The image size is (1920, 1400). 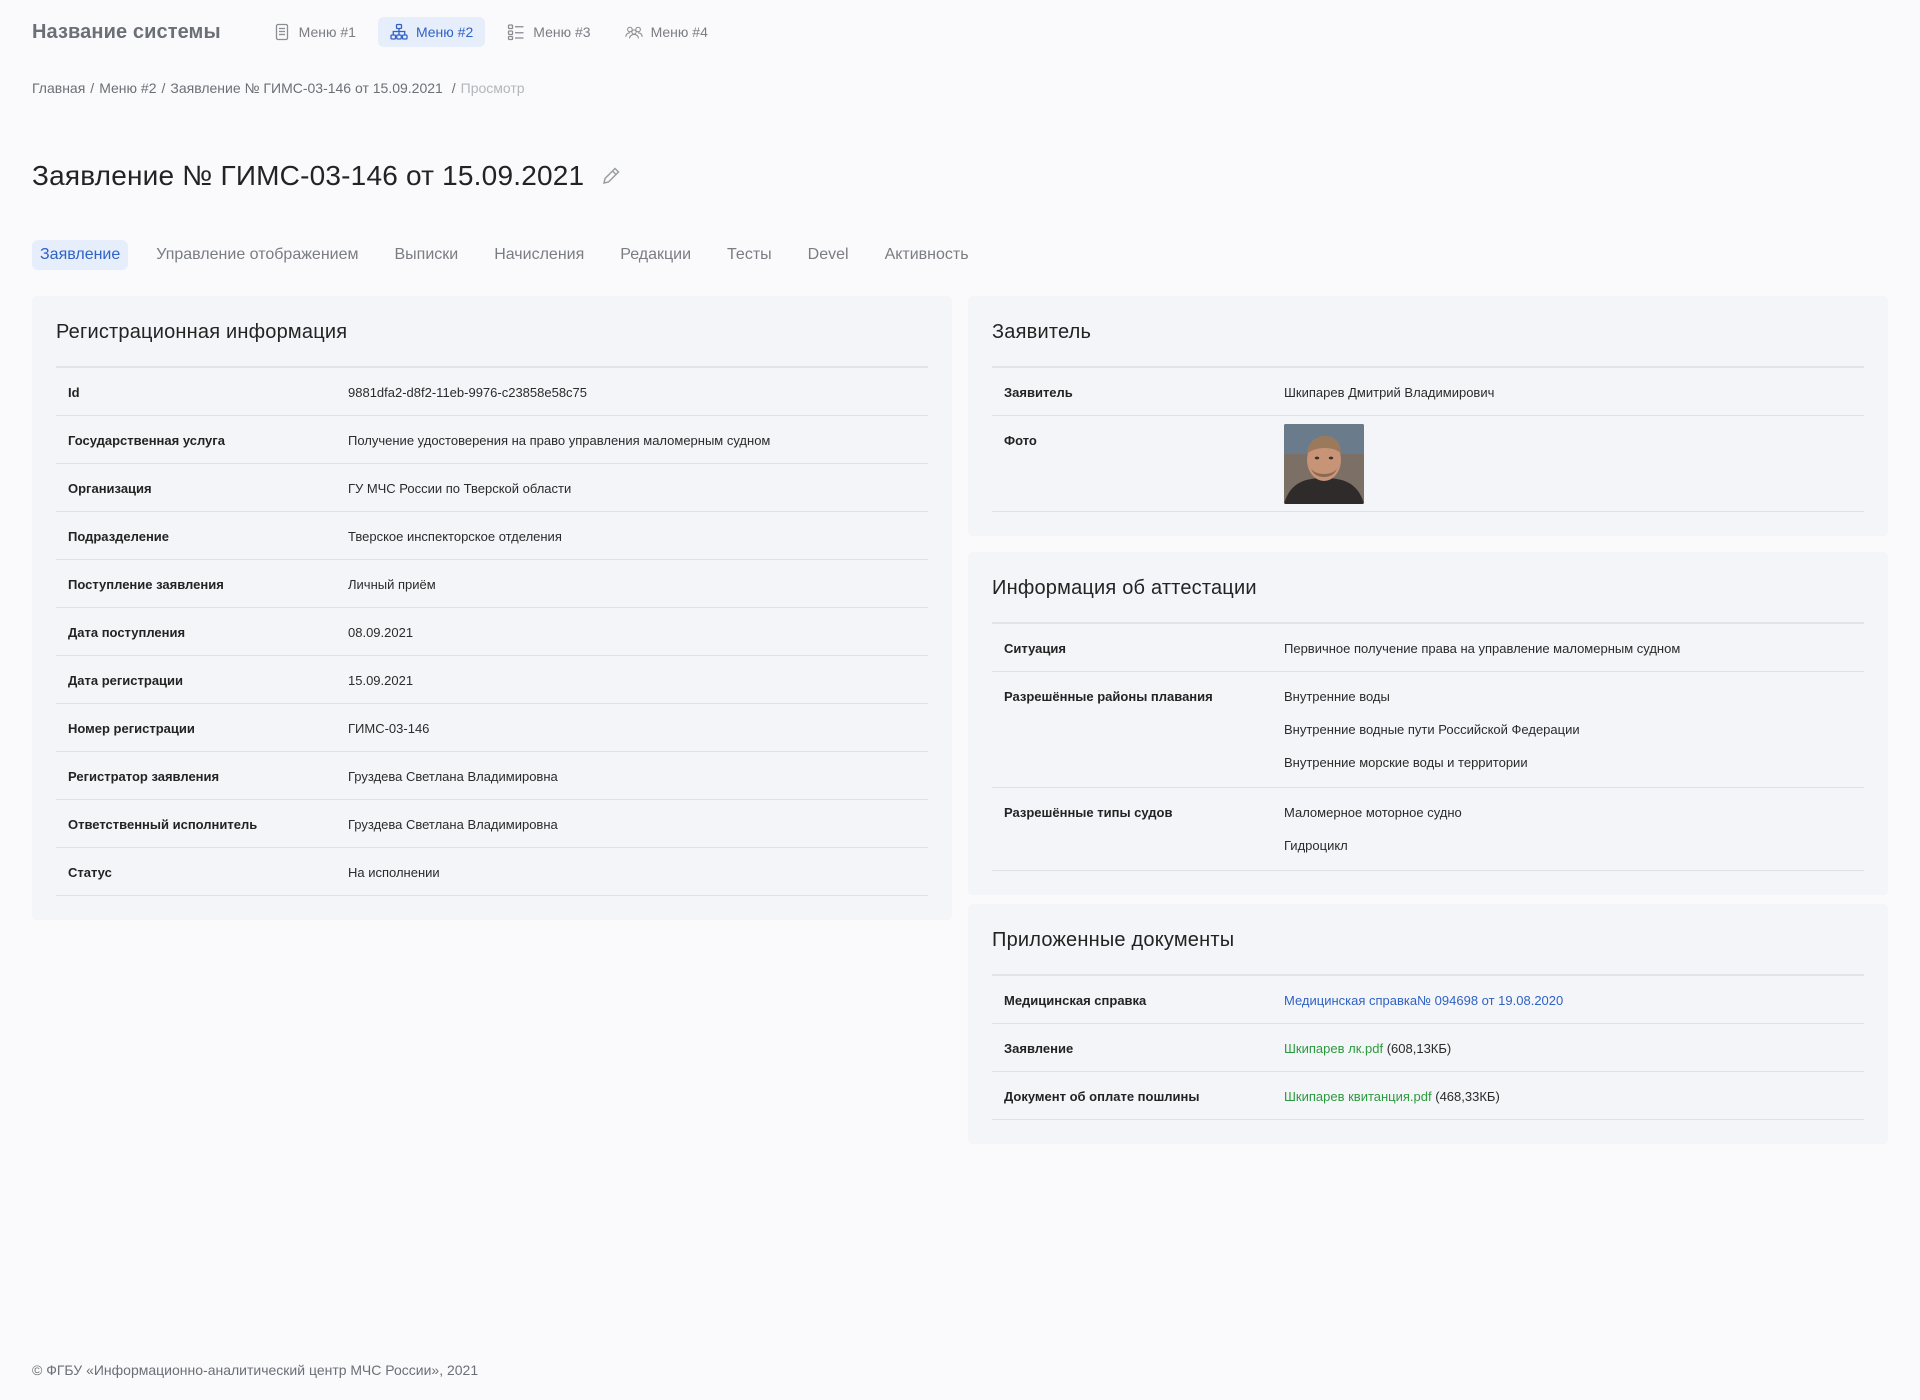 I want to click on title-row: Заявление № ГИМС-03-146 от 15.09.2021, so click(x=327, y=176).